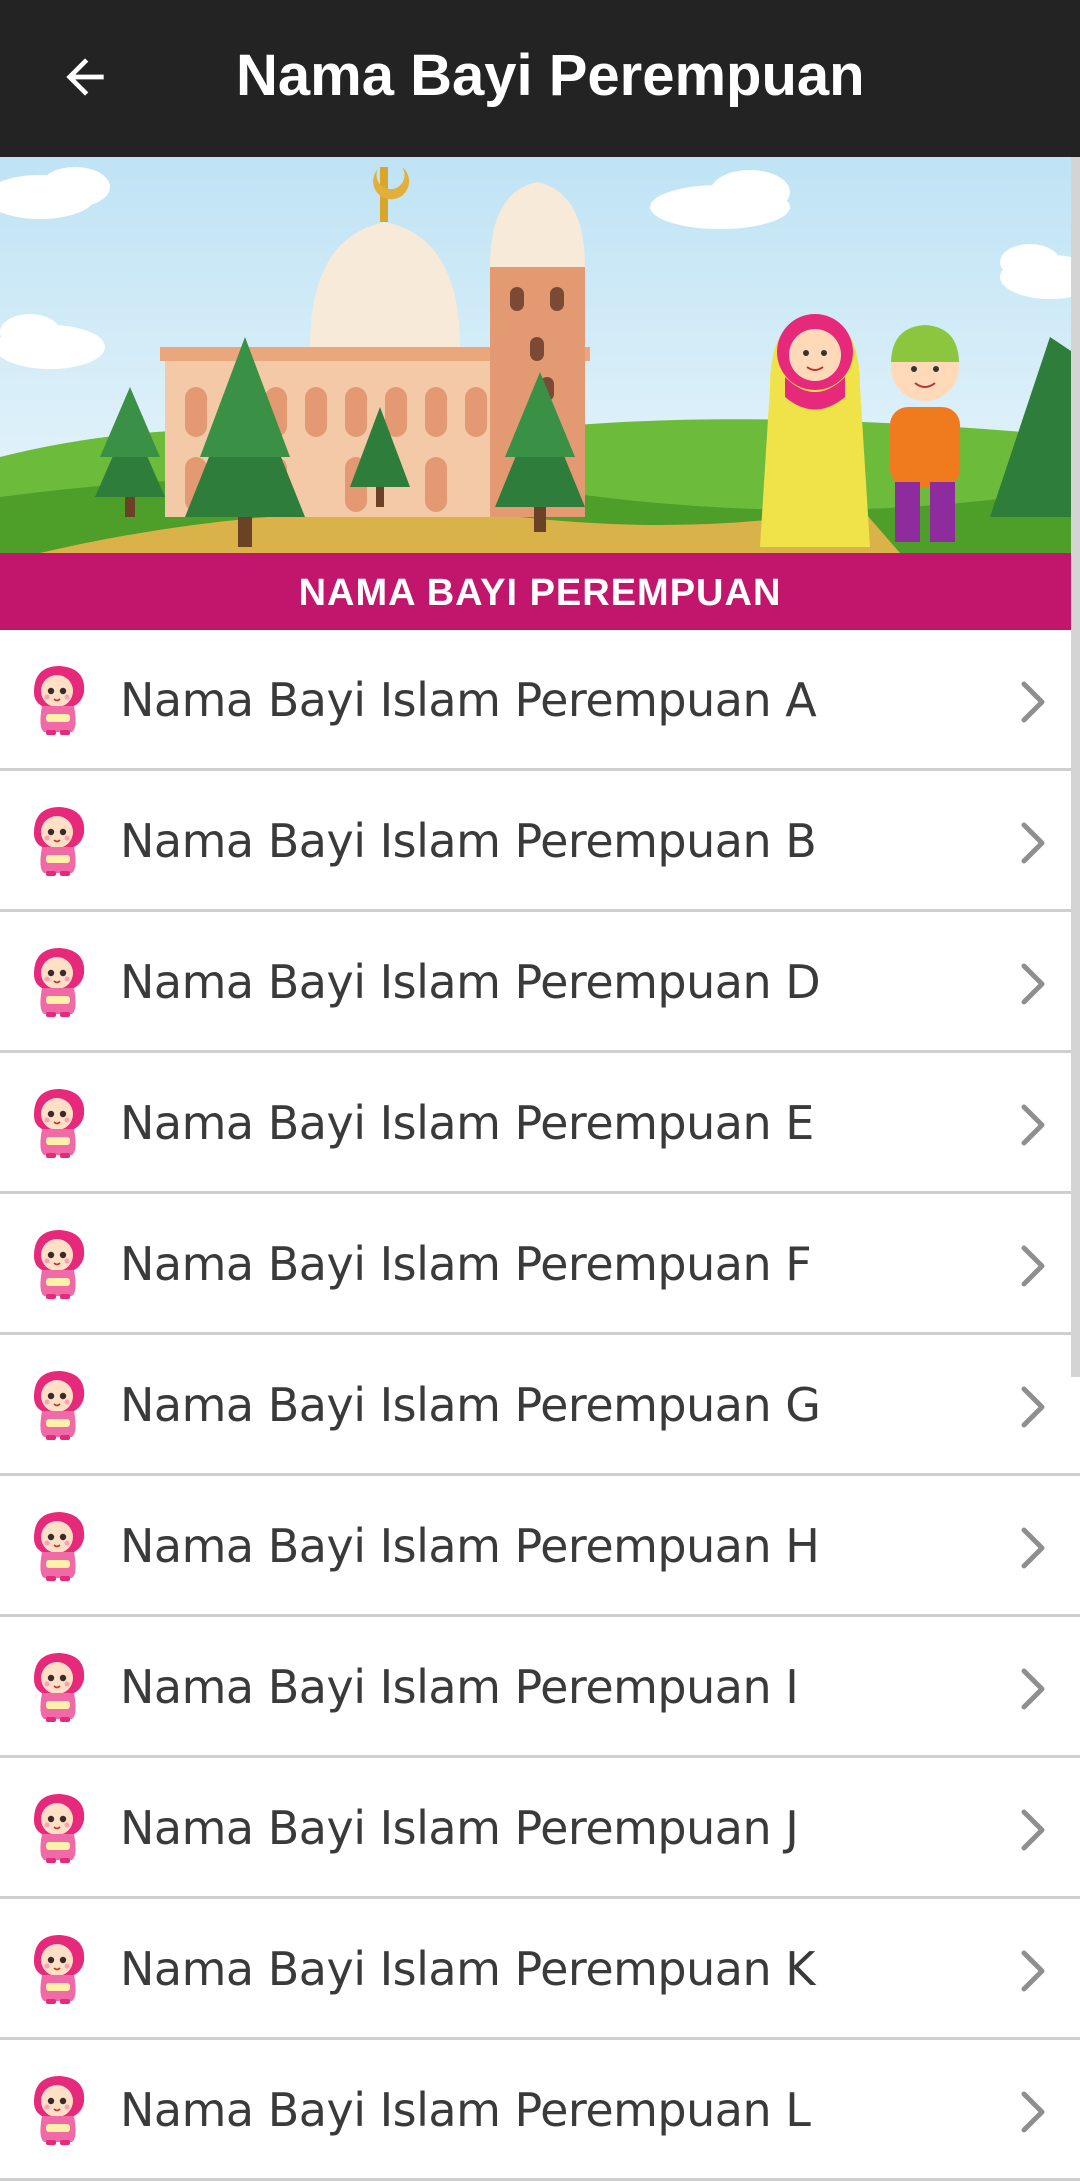 This screenshot has width=1080, height=2181. What do you see at coordinates (467, 1123) in the screenshot?
I see `list-item-label: Nama Bayi Islam Perempuan E` at bounding box center [467, 1123].